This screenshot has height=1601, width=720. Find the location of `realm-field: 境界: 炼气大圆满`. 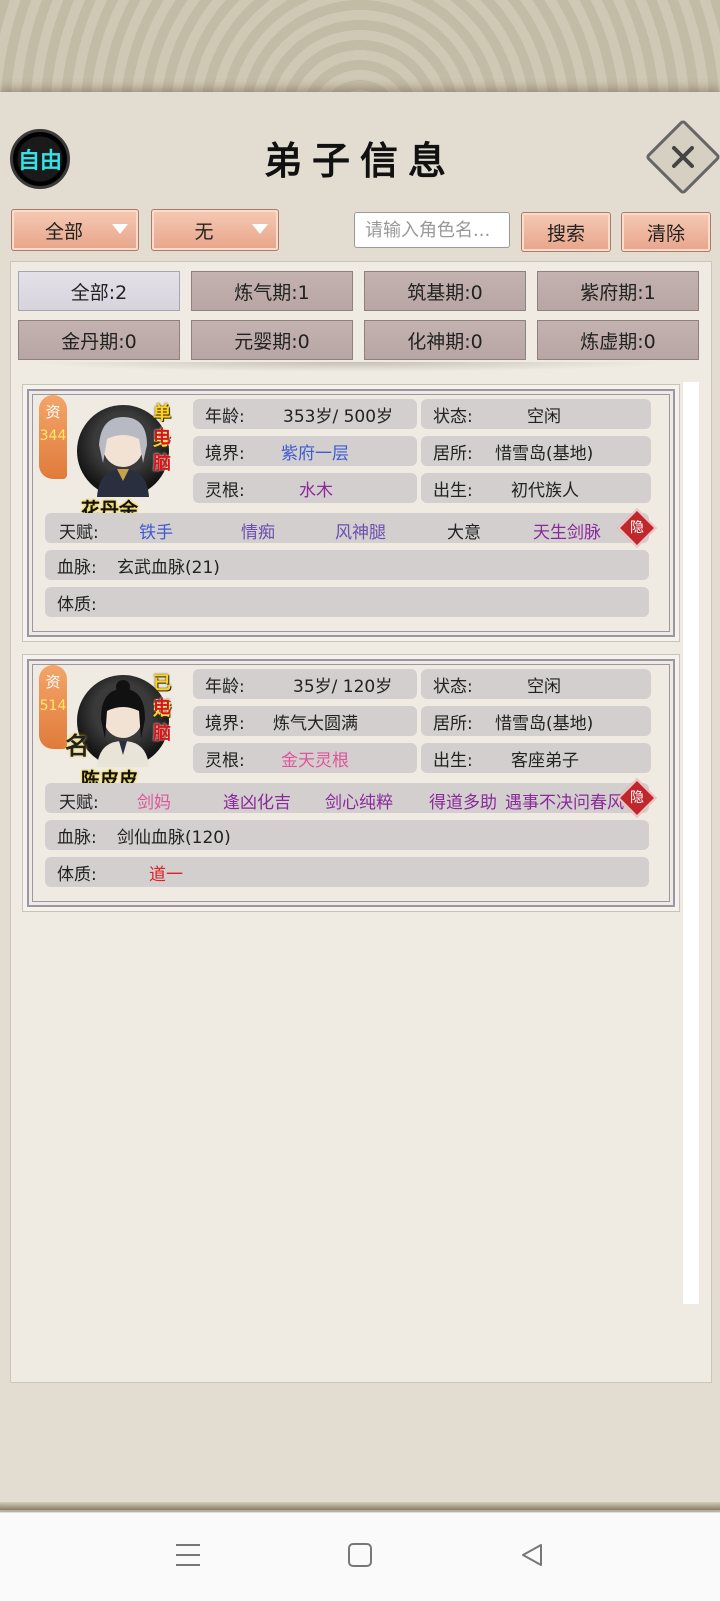

realm-field: 境界: 炼气大圆满 is located at coordinates (305, 721).